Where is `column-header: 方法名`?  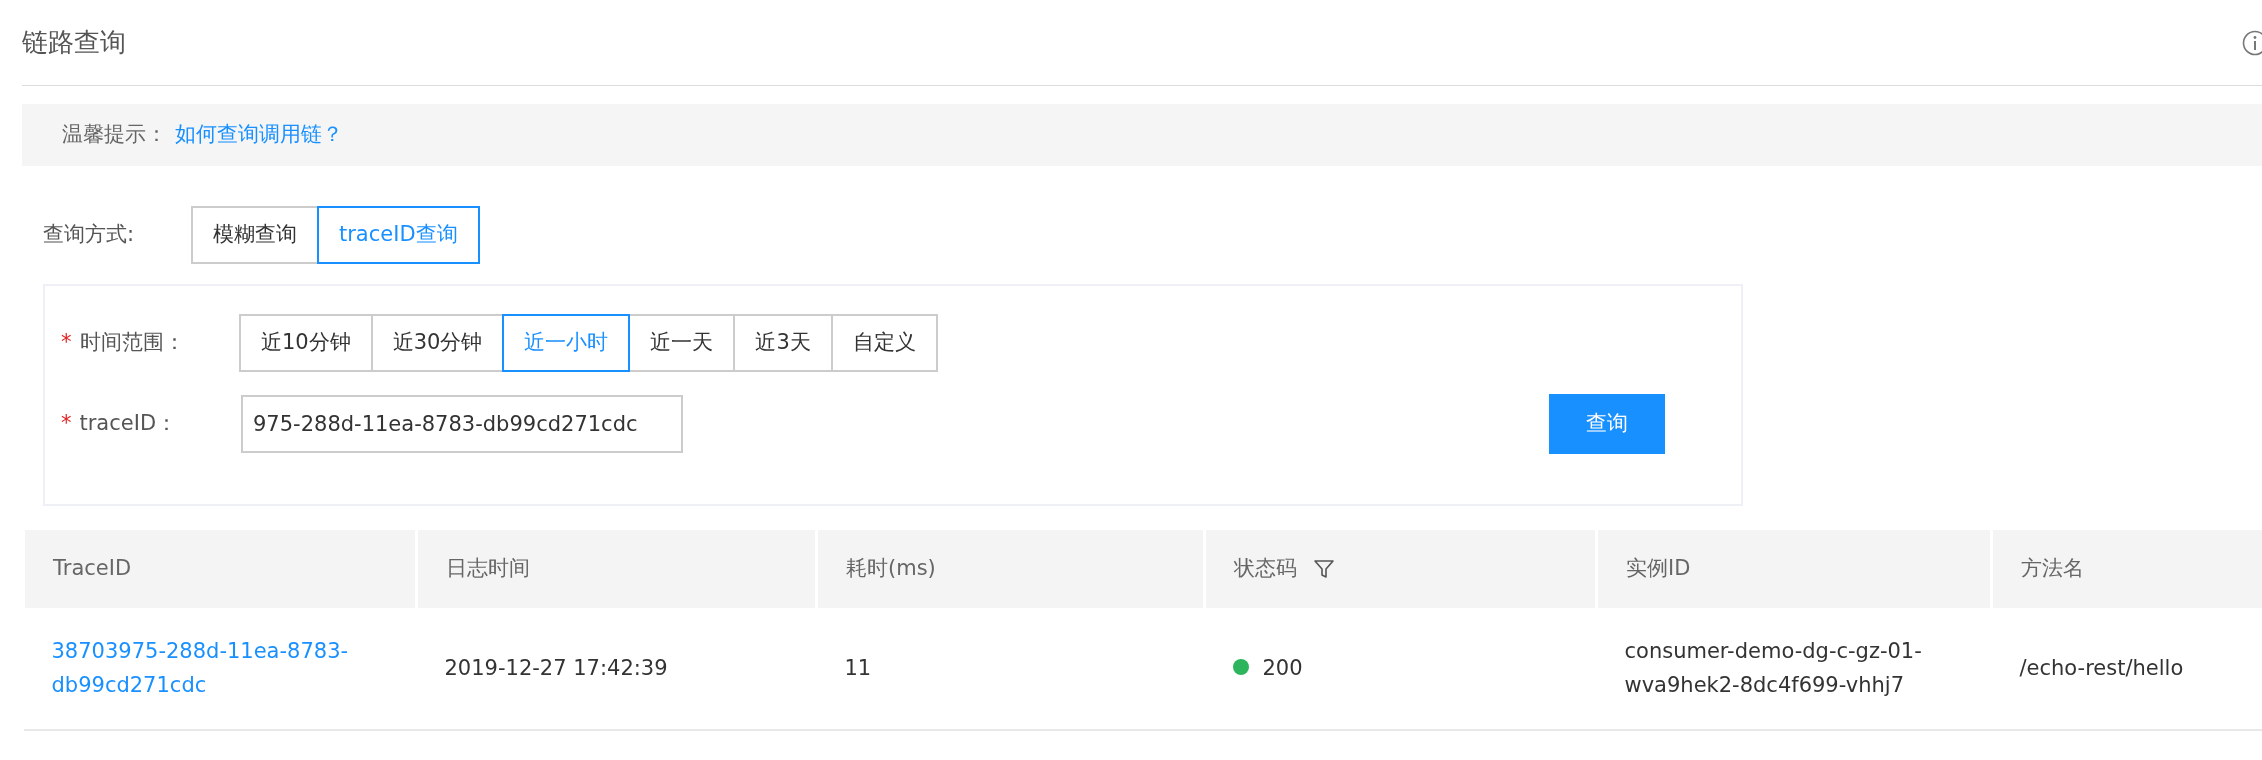
column-header: 方法名 is located at coordinates (2052, 568).